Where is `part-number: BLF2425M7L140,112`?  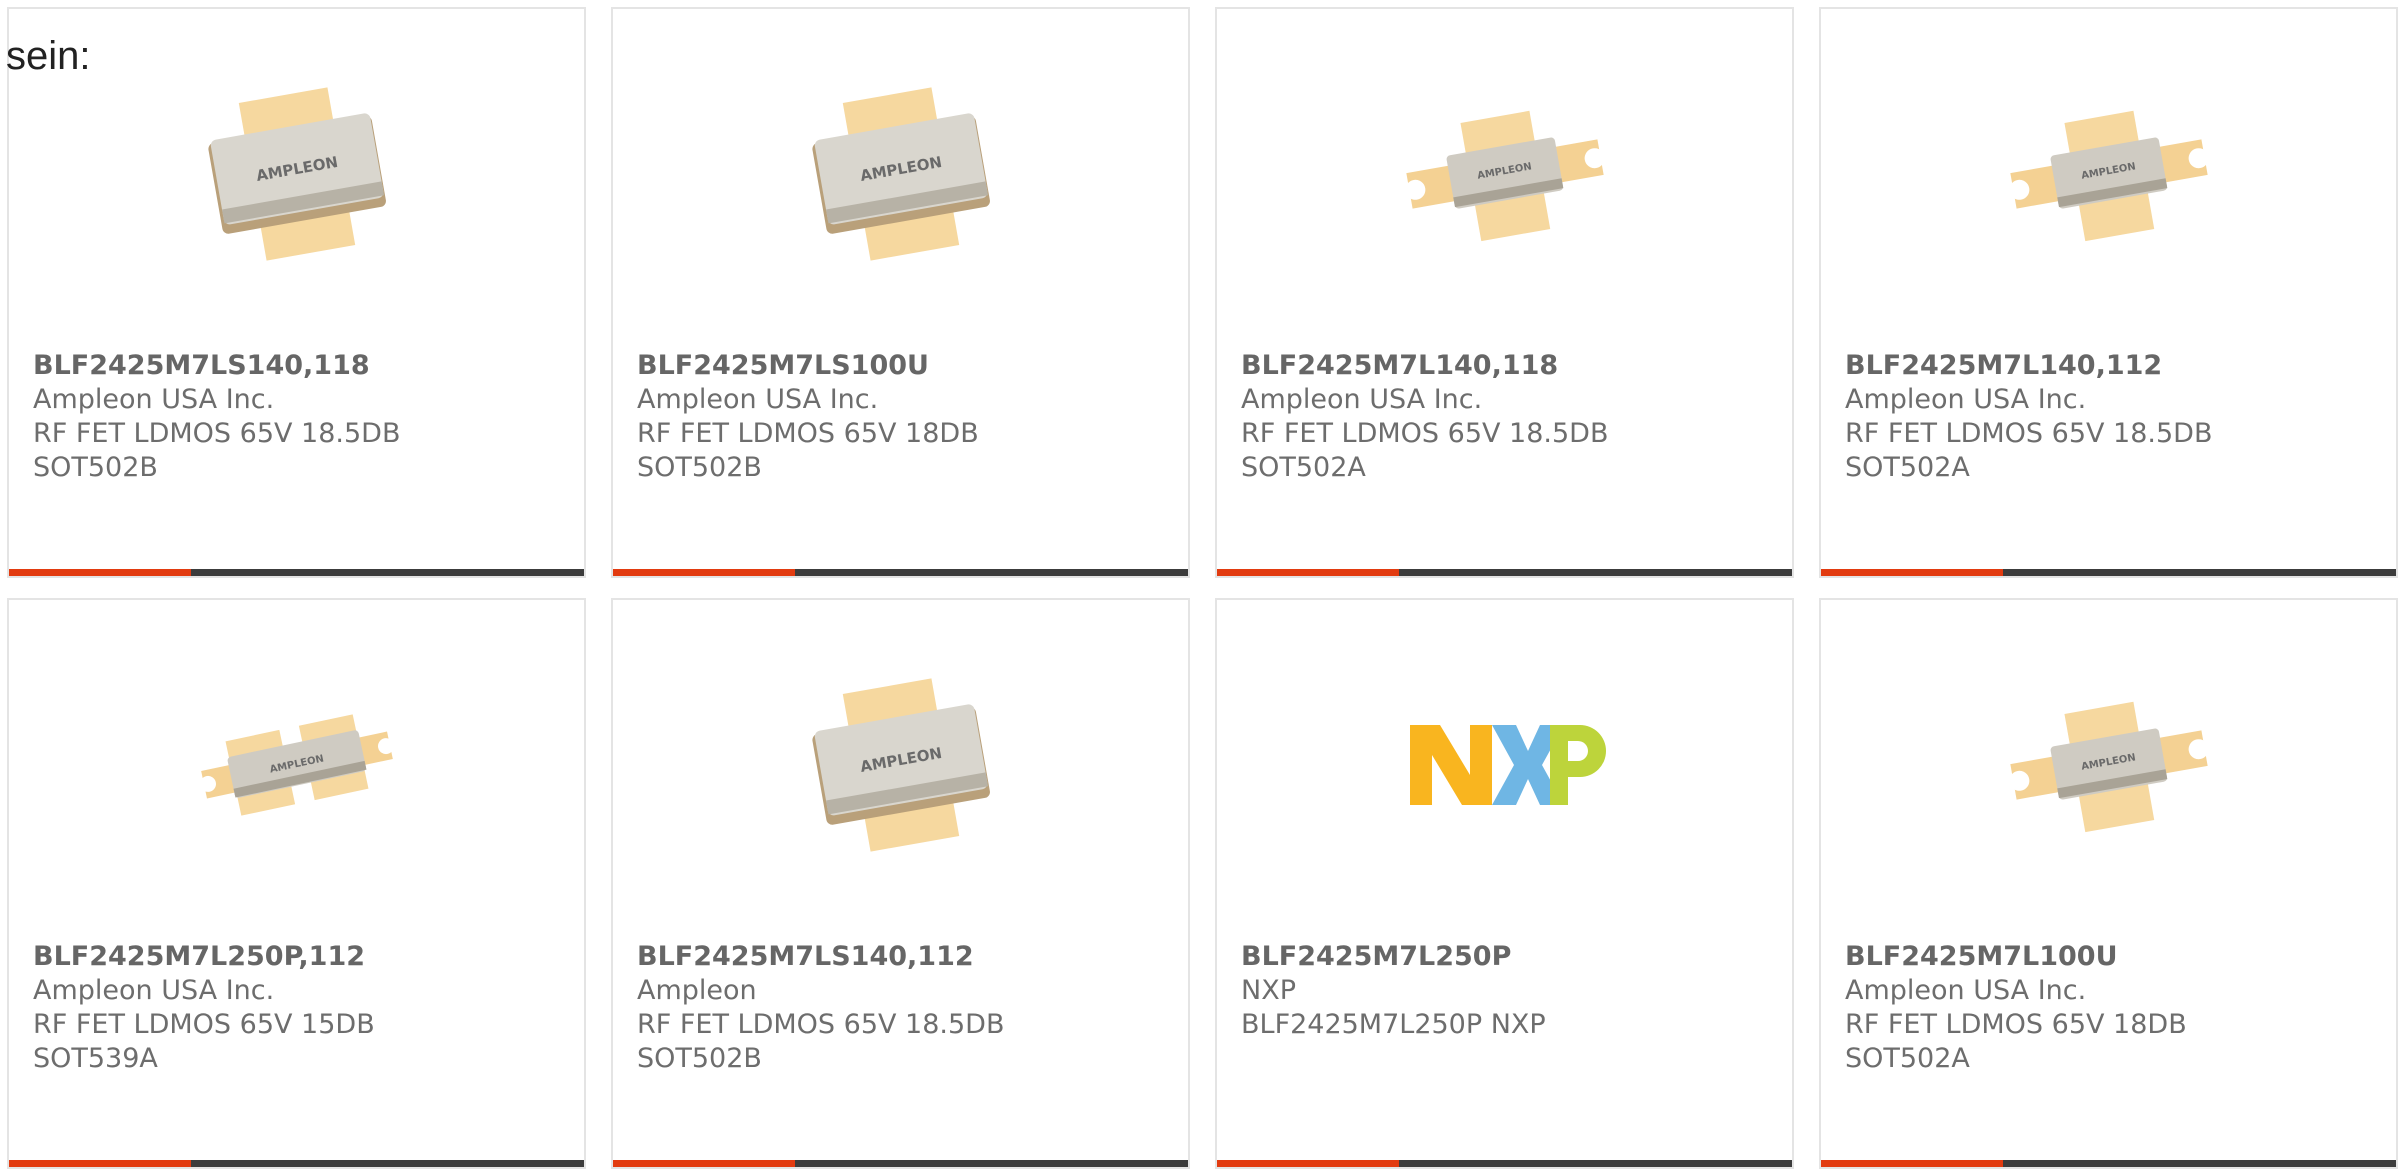
part-number: BLF2425M7L140,112 is located at coordinates (2004, 365).